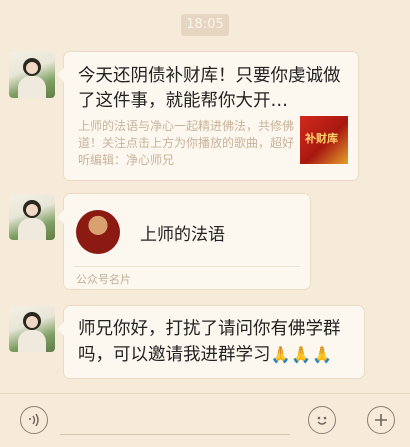 Image resolution: width=410 pixels, height=447 pixels. Describe the element at coordinates (182, 235) in the screenshot. I see `official-account-name: 上师的法语` at that location.